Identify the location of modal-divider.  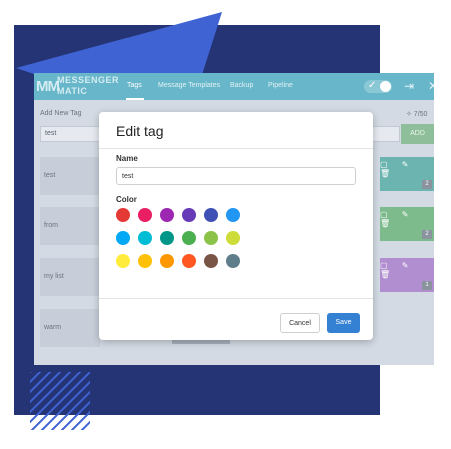
(236, 148).